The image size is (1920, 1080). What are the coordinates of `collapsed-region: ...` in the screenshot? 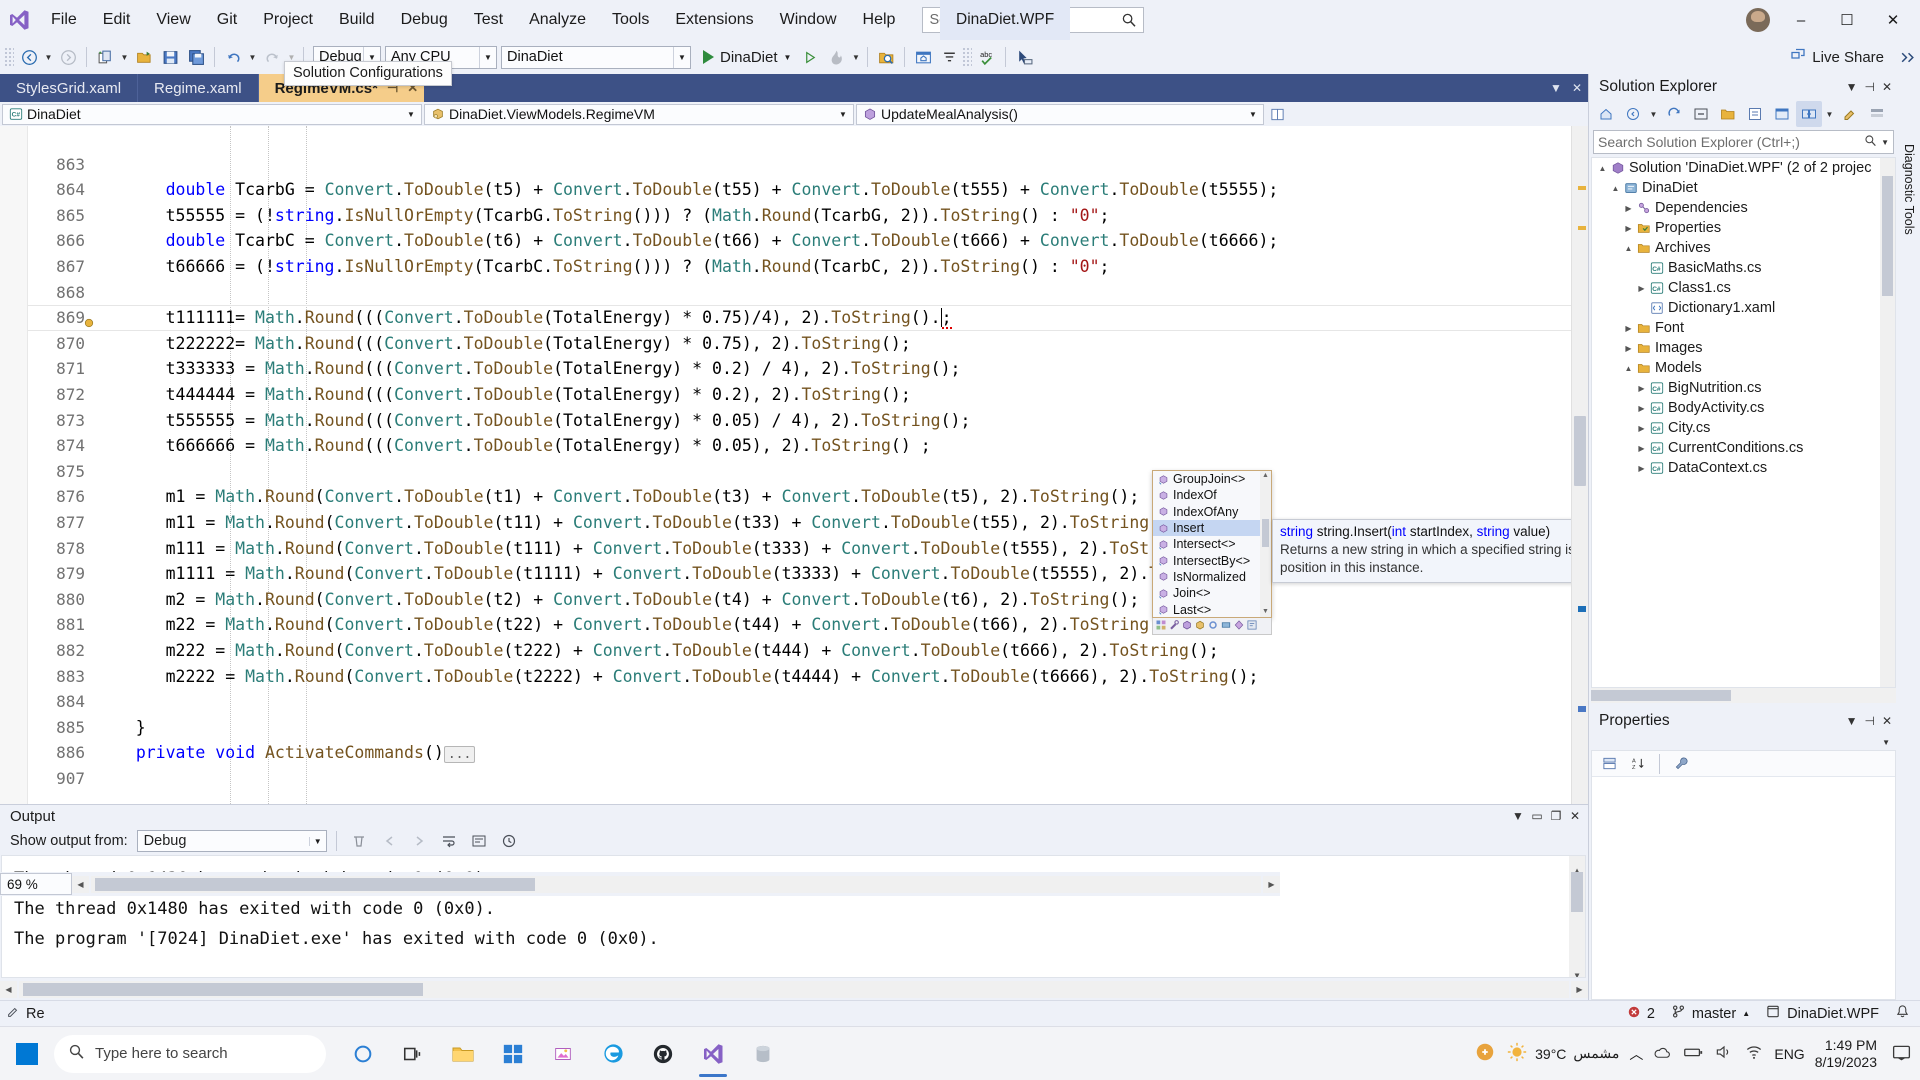 It's located at (459, 755).